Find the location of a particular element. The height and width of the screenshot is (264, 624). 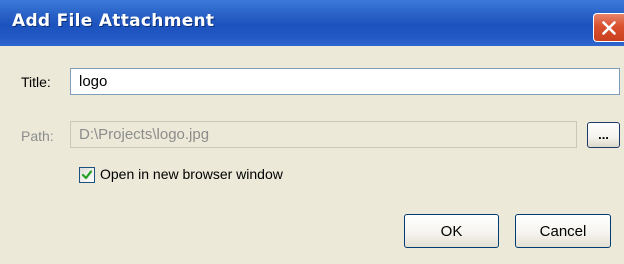

cancel-button: Cancel is located at coordinates (563, 231).